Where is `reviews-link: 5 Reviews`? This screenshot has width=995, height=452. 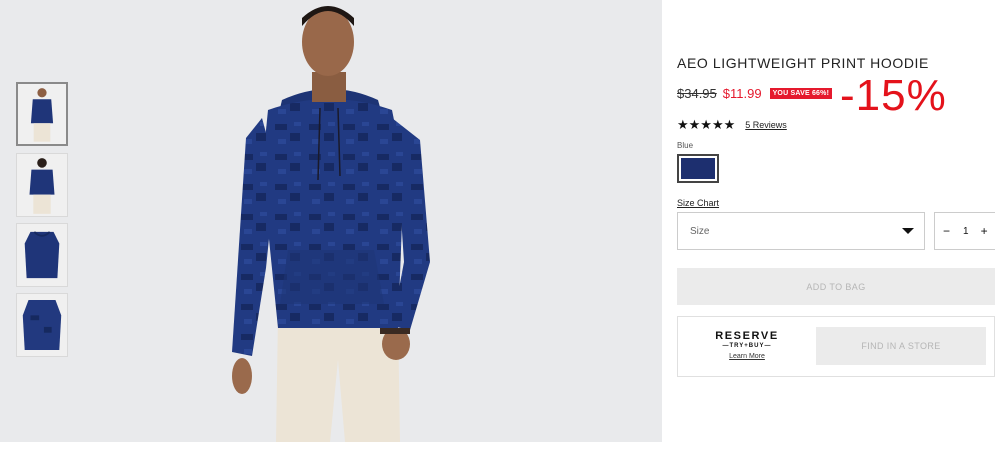
reviews-link: 5 Reviews is located at coordinates (766, 125).